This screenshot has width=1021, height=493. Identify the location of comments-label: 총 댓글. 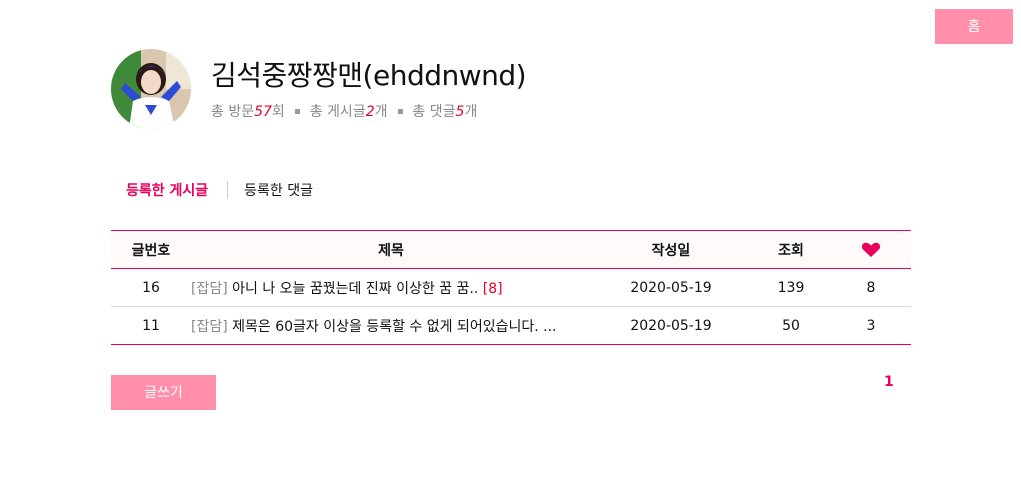
(434, 112).